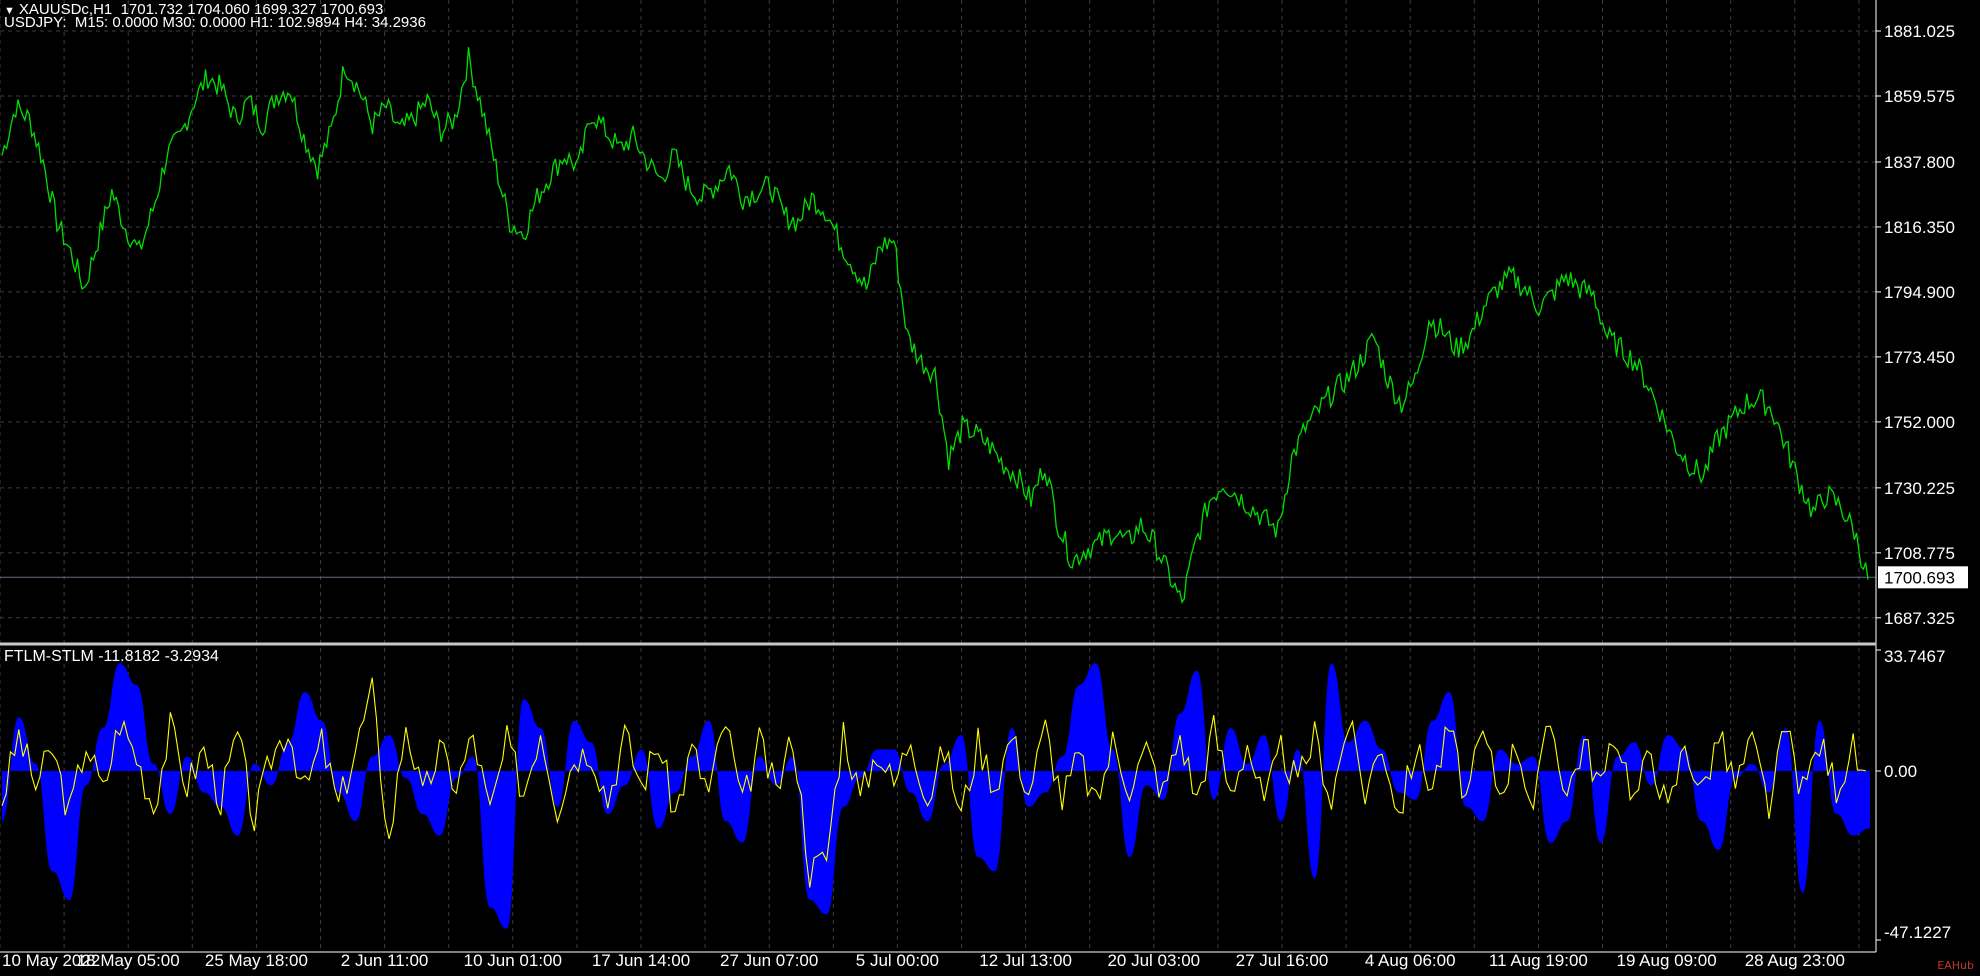 Image resolution: width=1980 pixels, height=976 pixels. I want to click on price-tick-label: 1816.350, so click(1919, 227).